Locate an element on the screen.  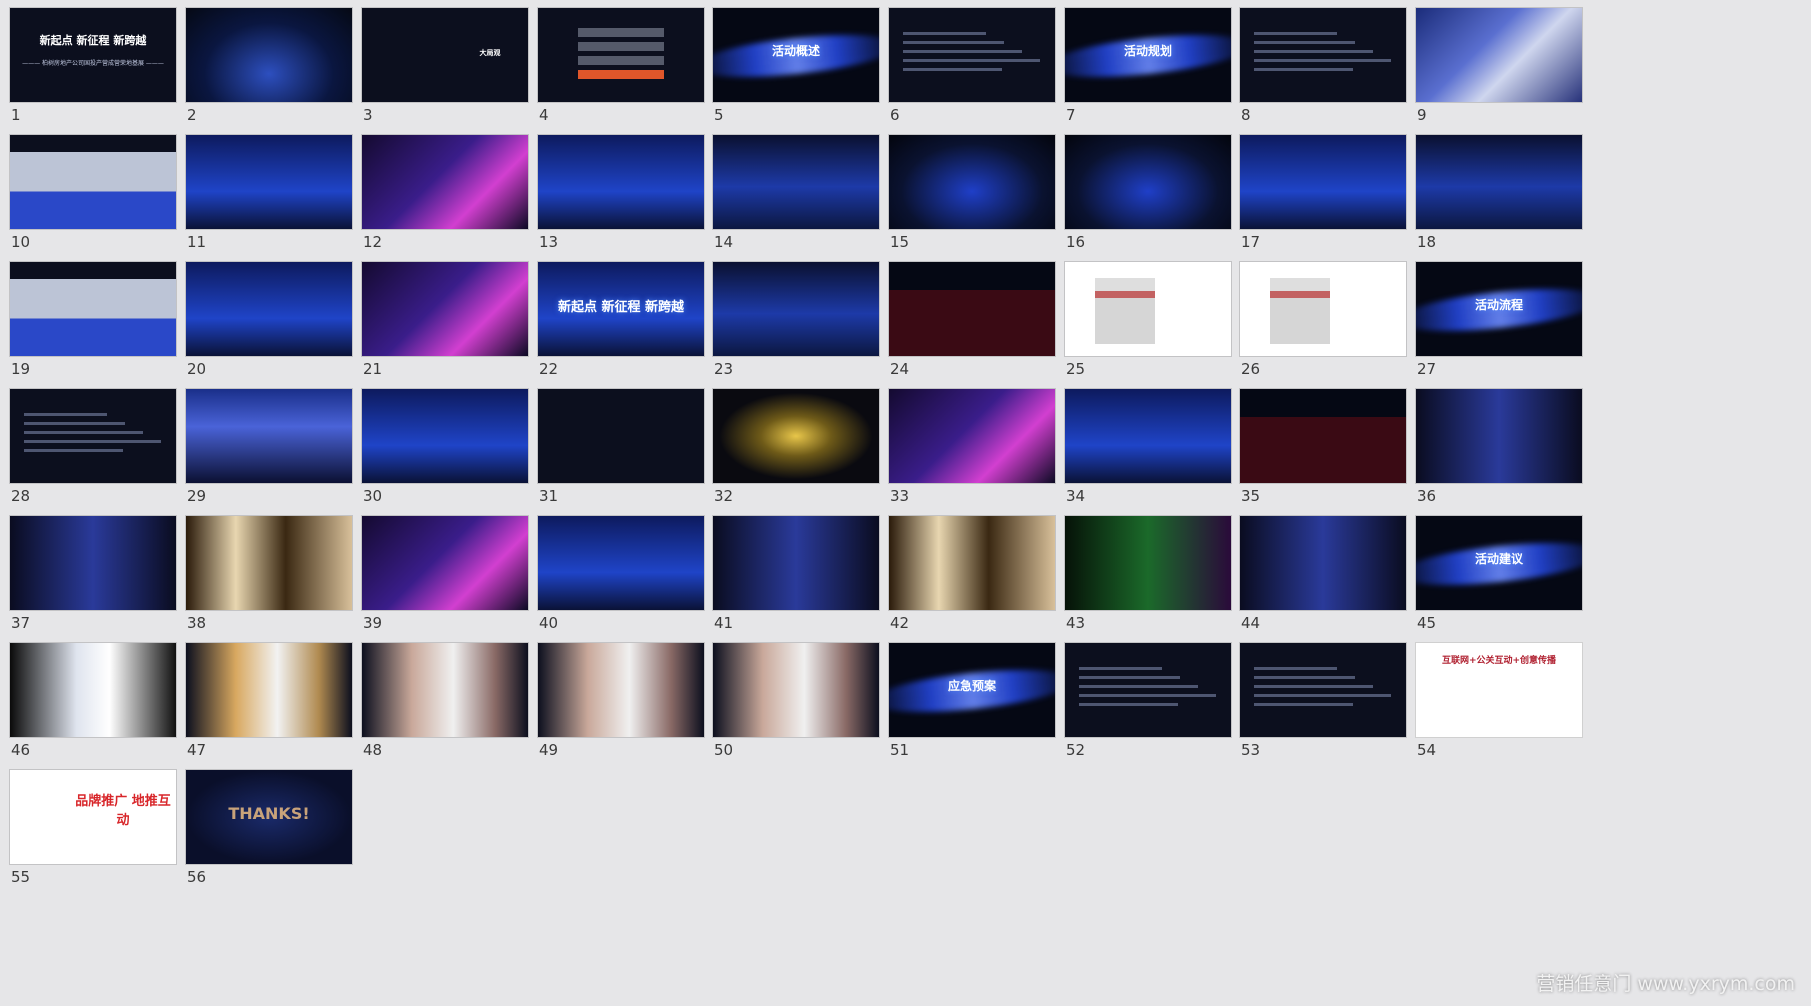
slide-thumbnail: 8 is located at coordinates (1323, 71).